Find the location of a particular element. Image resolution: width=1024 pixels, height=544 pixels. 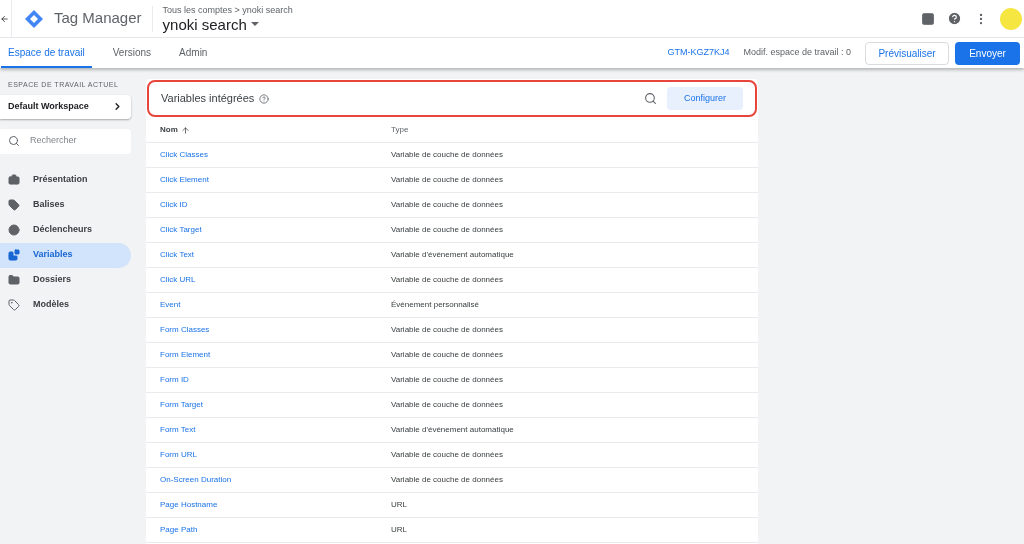

preview-button: Prévisualiser is located at coordinates (907, 53).